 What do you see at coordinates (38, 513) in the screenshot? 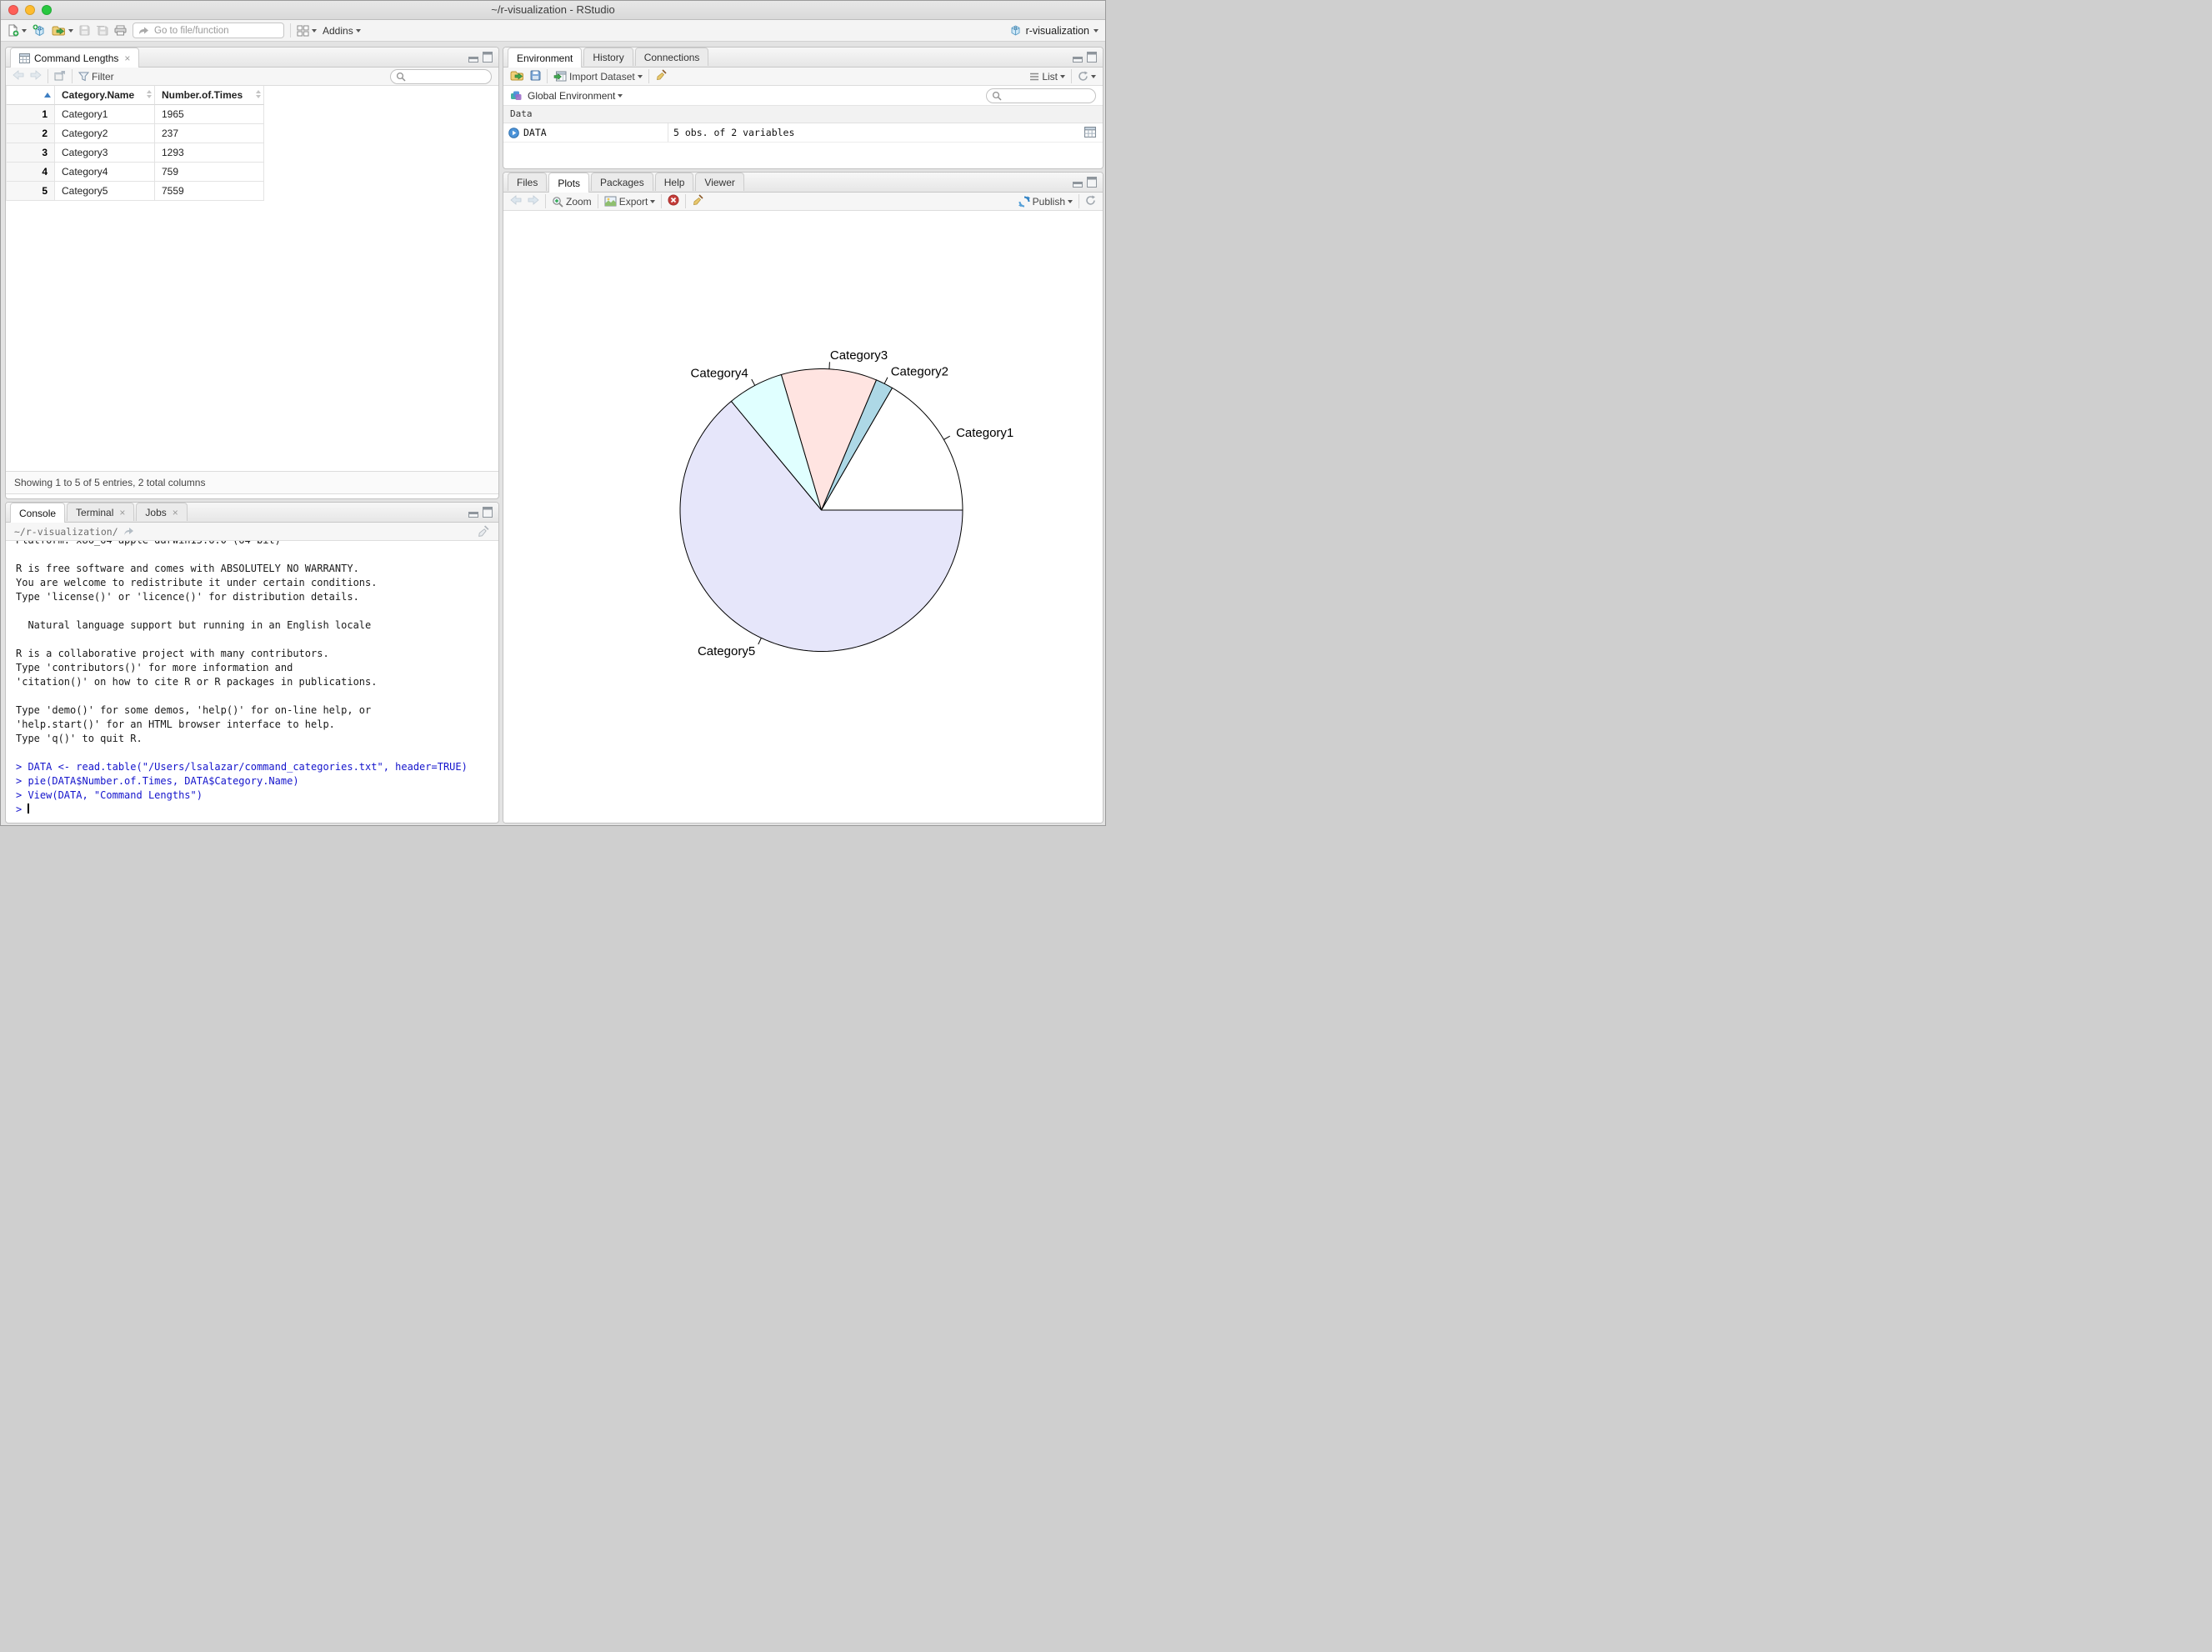
I see `tab-console: Console` at bounding box center [38, 513].